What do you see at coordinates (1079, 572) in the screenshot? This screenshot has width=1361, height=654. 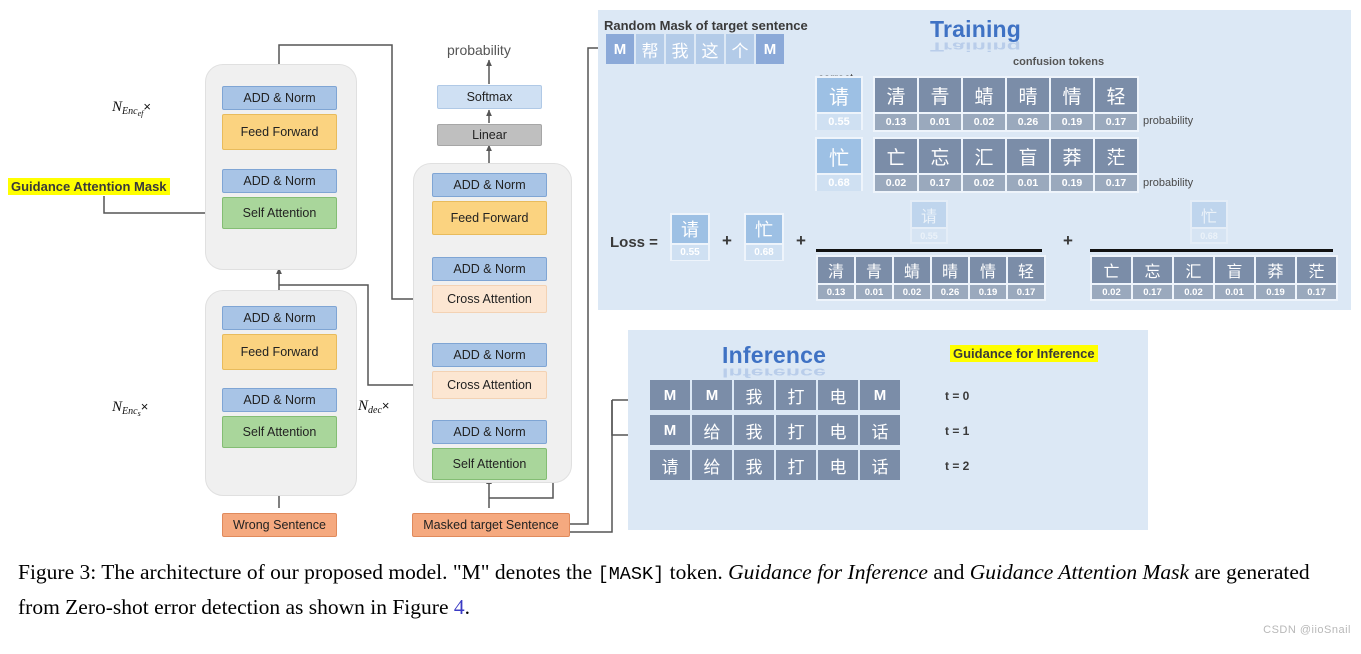 I see `caption-emphasis-2: Guidance Attention Mask` at bounding box center [1079, 572].